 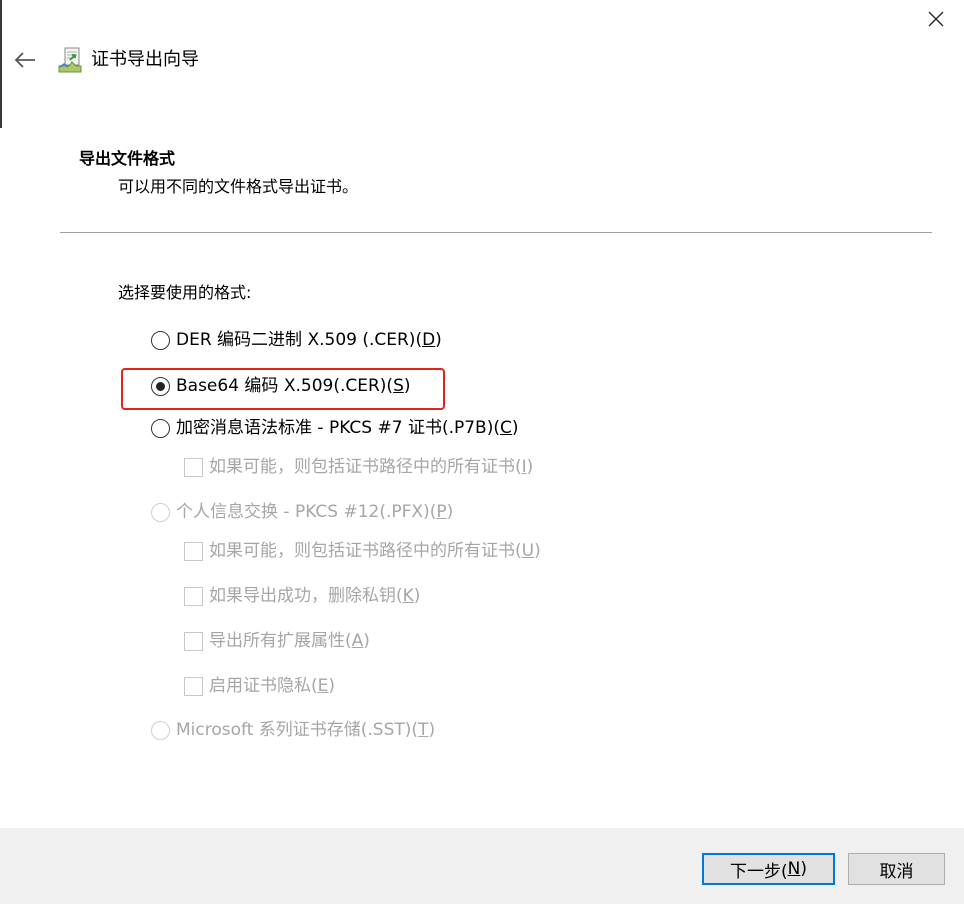 I want to click on radio-sst-indicator, so click(x=160, y=730).